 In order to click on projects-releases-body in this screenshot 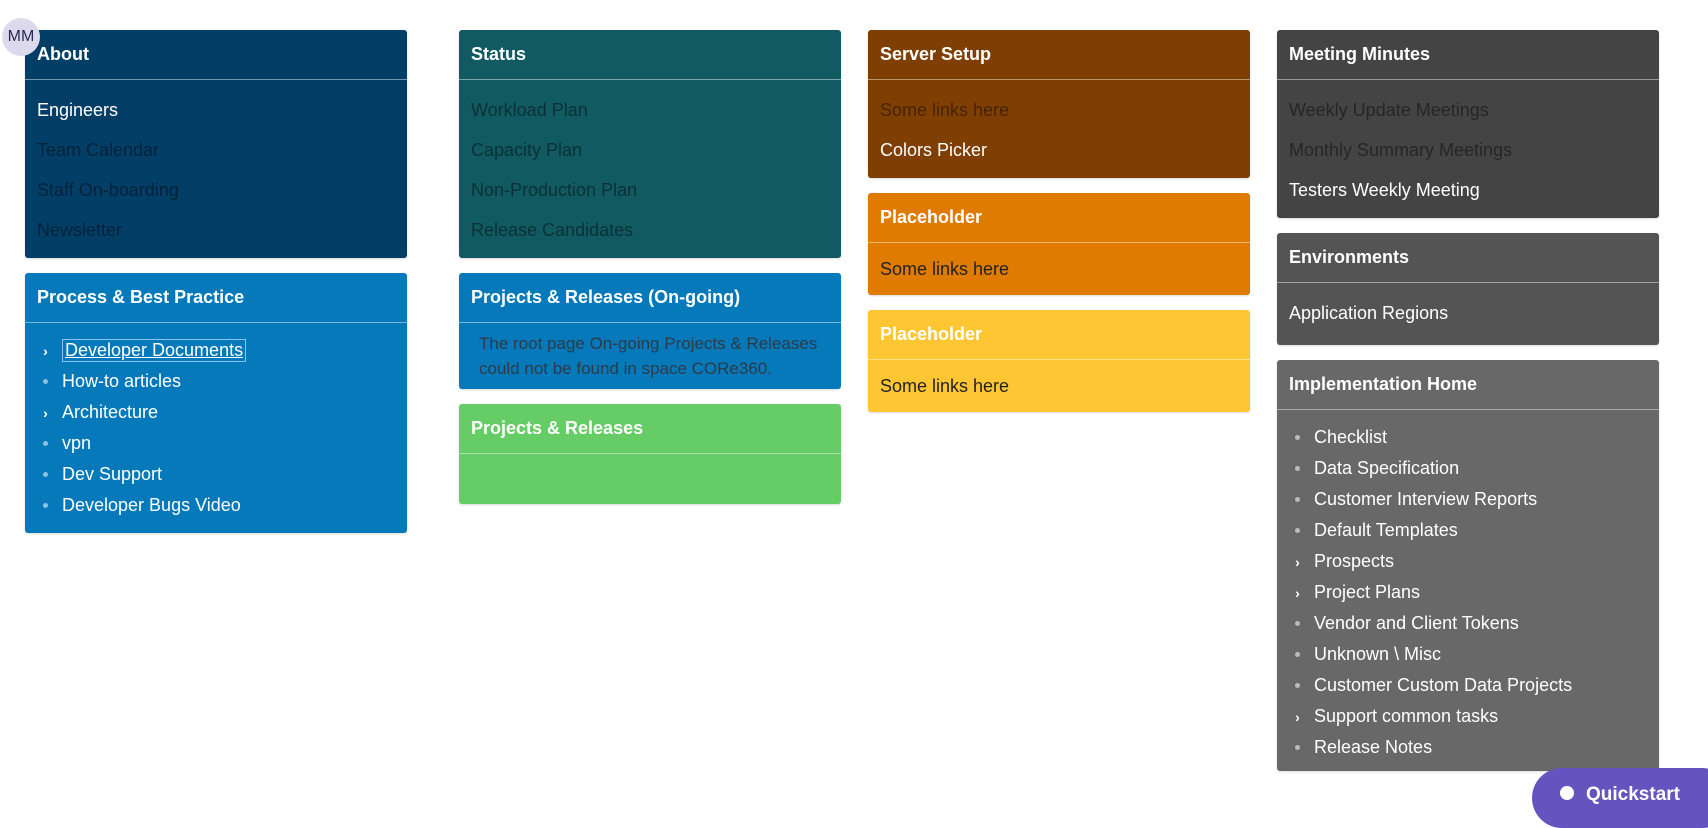, I will do `click(650, 479)`.